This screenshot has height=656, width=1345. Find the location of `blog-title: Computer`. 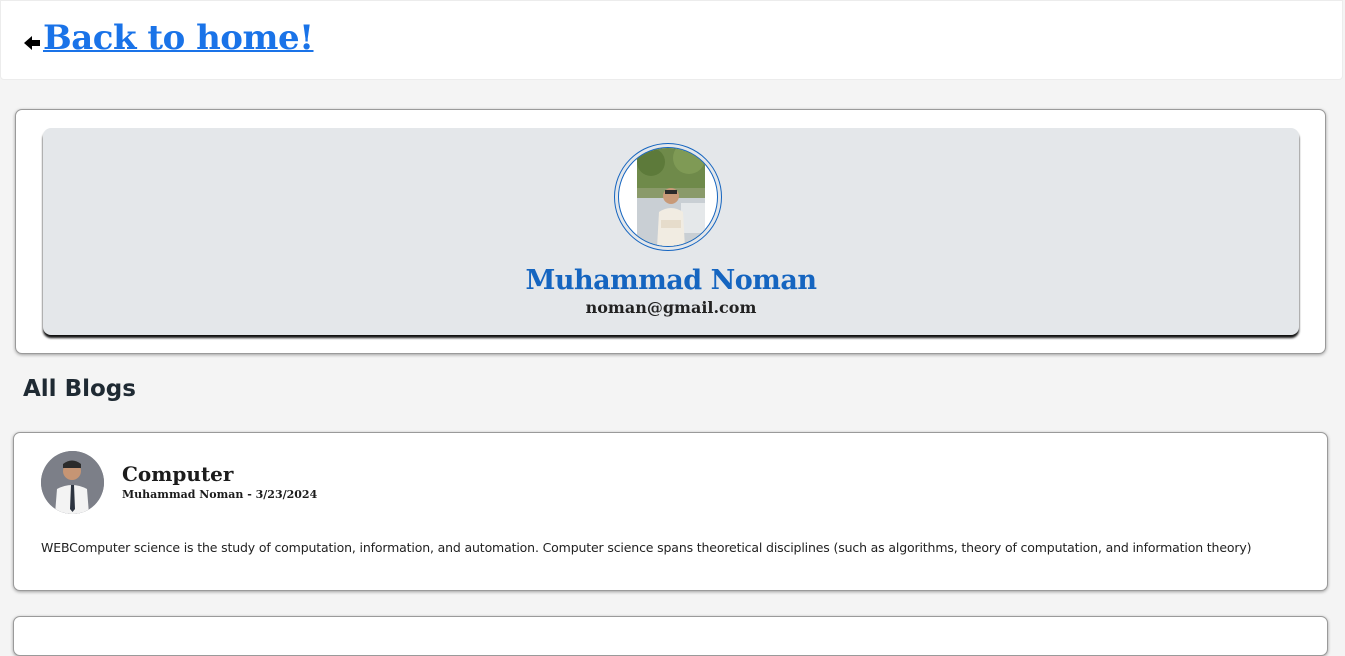

blog-title: Computer is located at coordinates (177, 474).